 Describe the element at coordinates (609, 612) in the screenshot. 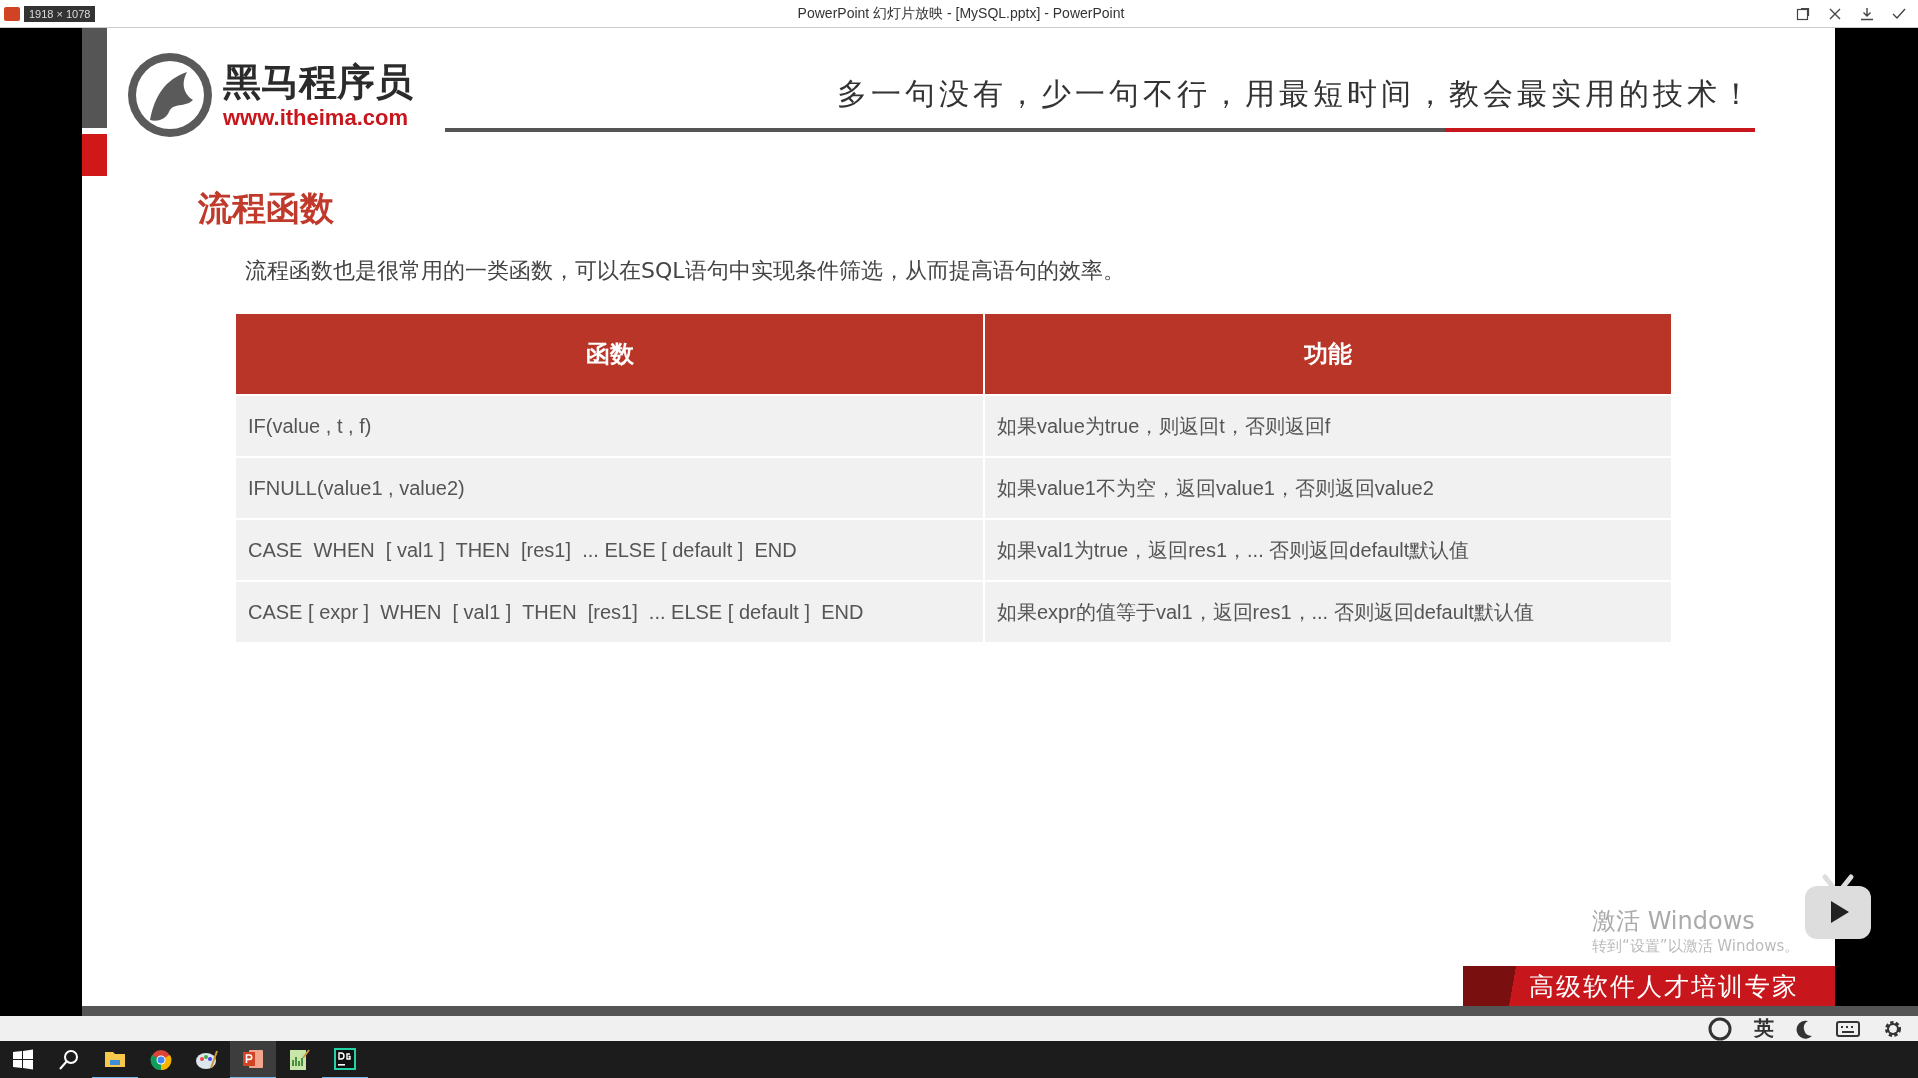

I see `table-cell: CASE [ expr ] WHEN [ val1 ] THEN [res1] ... ELSE [ default ] END` at that location.